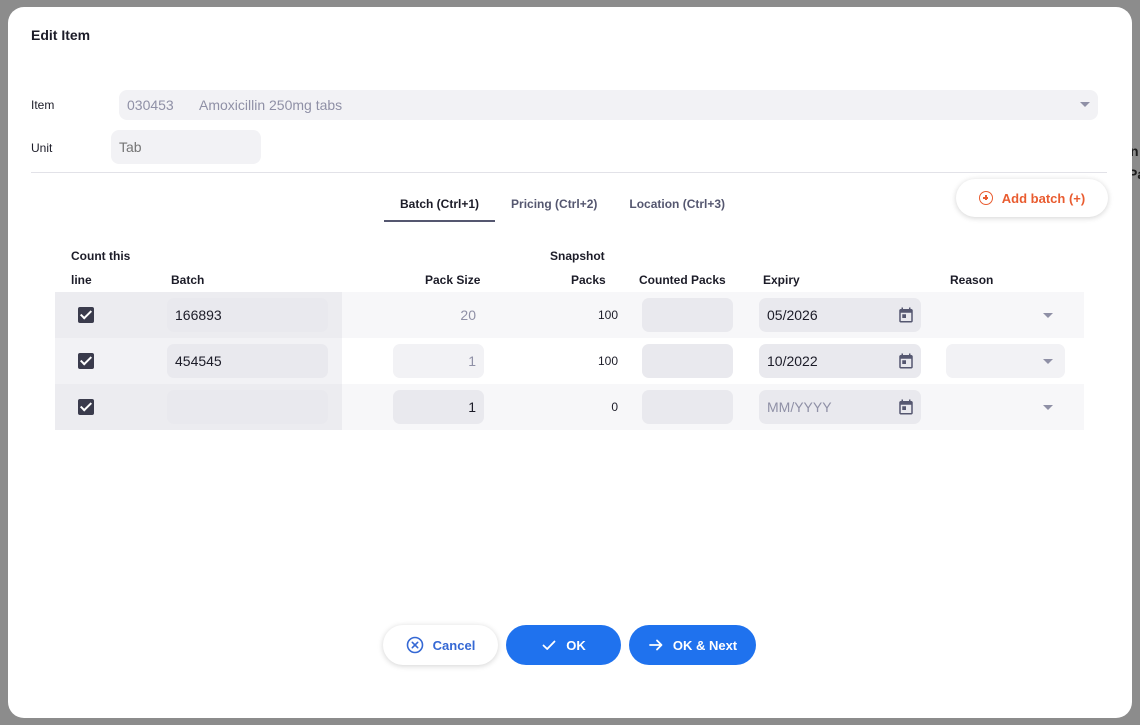 This screenshot has height=725, width=1140. Describe the element at coordinates (186, 147) in the screenshot. I see `unit-input` at that location.